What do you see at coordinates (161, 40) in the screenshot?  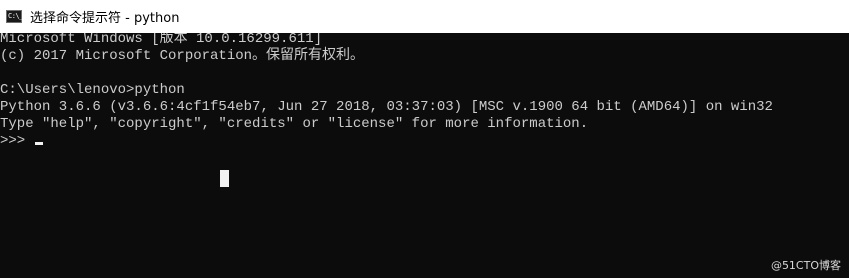 I see `console-line-version: Microsoft Windows [版本 10.0.16299.611]` at bounding box center [161, 40].